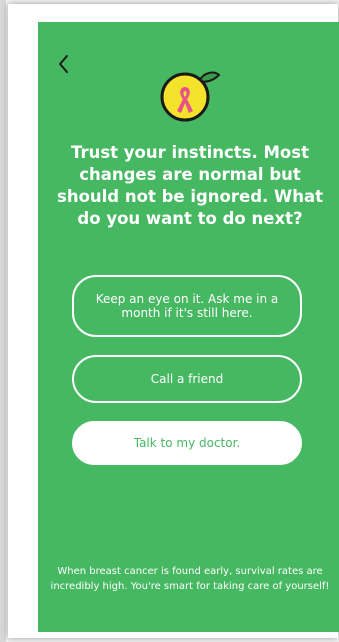  What do you see at coordinates (187, 443) in the screenshot?
I see `option-talk-doctor-button: Talk to my doctor.` at bounding box center [187, 443].